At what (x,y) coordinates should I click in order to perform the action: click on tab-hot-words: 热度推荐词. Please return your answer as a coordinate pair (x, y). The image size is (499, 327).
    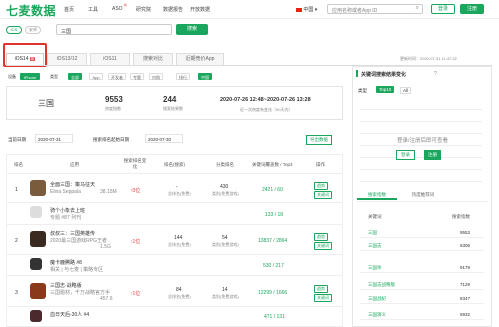
    Looking at the image, I should click on (423, 195).